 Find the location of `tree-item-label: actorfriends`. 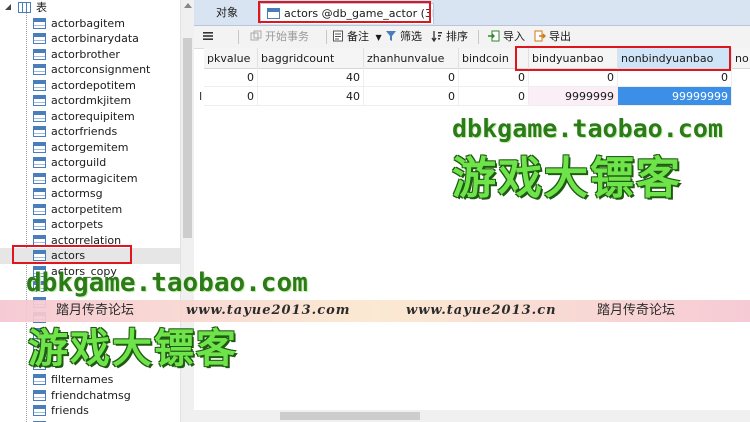

tree-item-label: actorfriends is located at coordinates (84, 131).